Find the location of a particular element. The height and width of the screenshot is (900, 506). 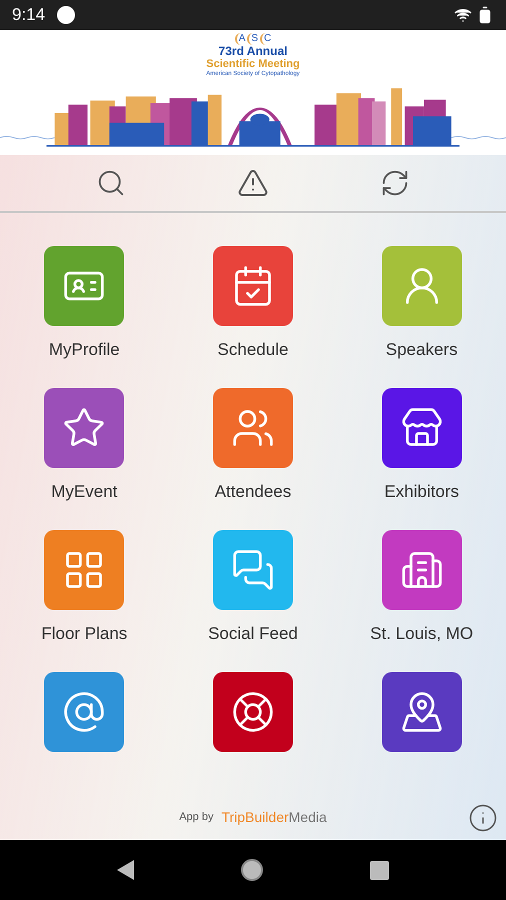

recents-button is located at coordinates (379, 870).